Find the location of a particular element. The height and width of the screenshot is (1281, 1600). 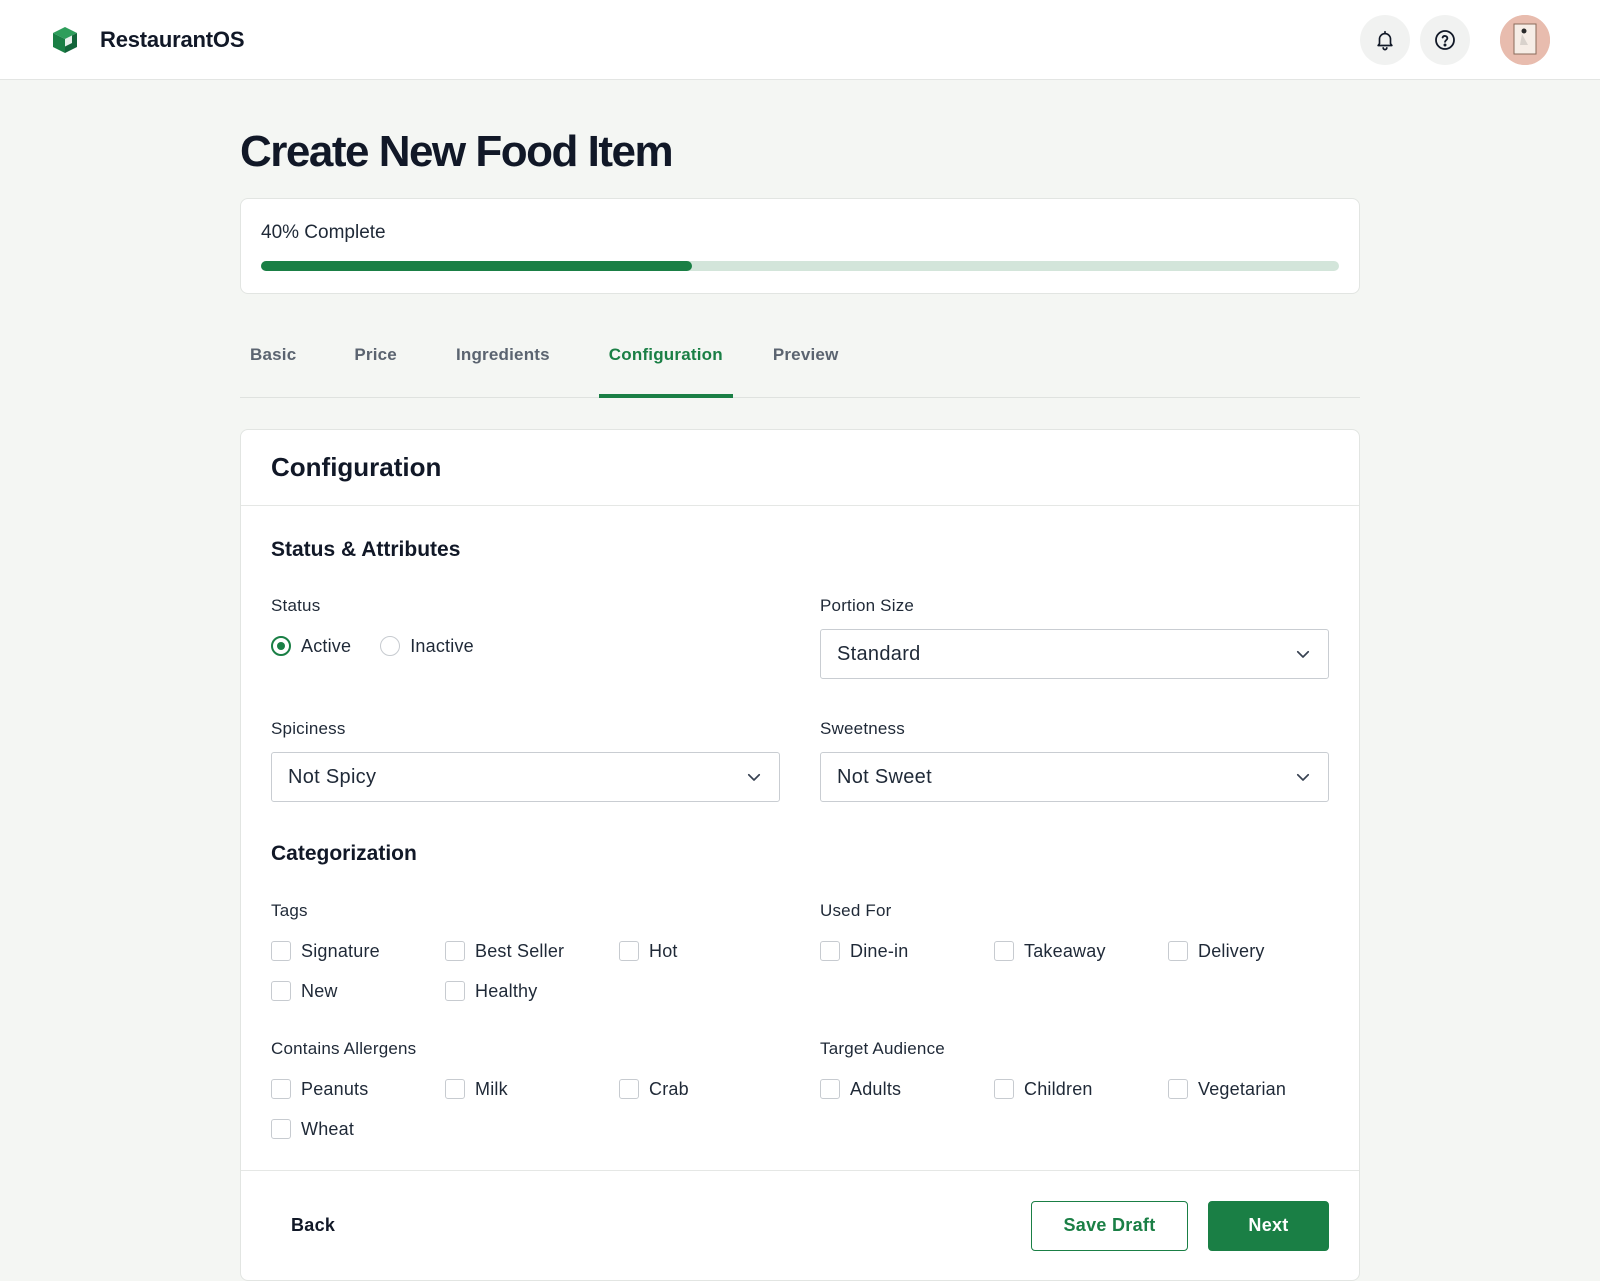

help-button is located at coordinates (1445, 39).